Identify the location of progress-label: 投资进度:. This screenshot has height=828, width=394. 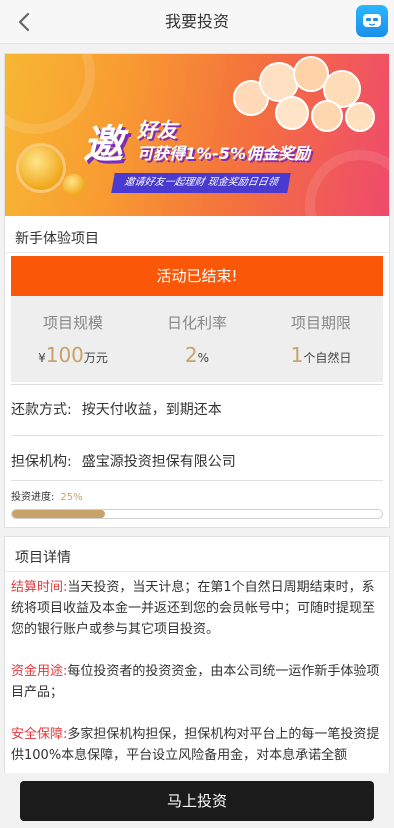
(33, 497).